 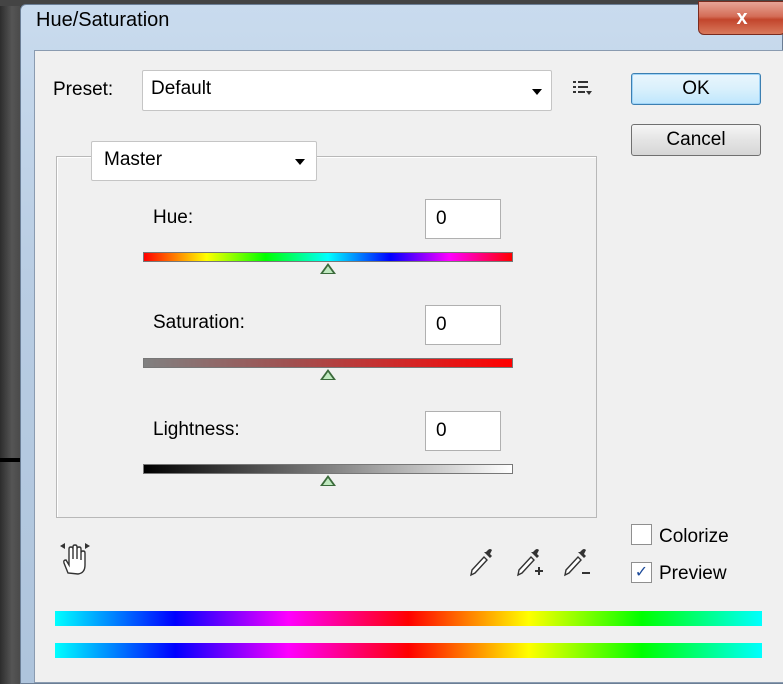 What do you see at coordinates (328, 363) in the screenshot?
I see `saturation-slider-track` at bounding box center [328, 363].